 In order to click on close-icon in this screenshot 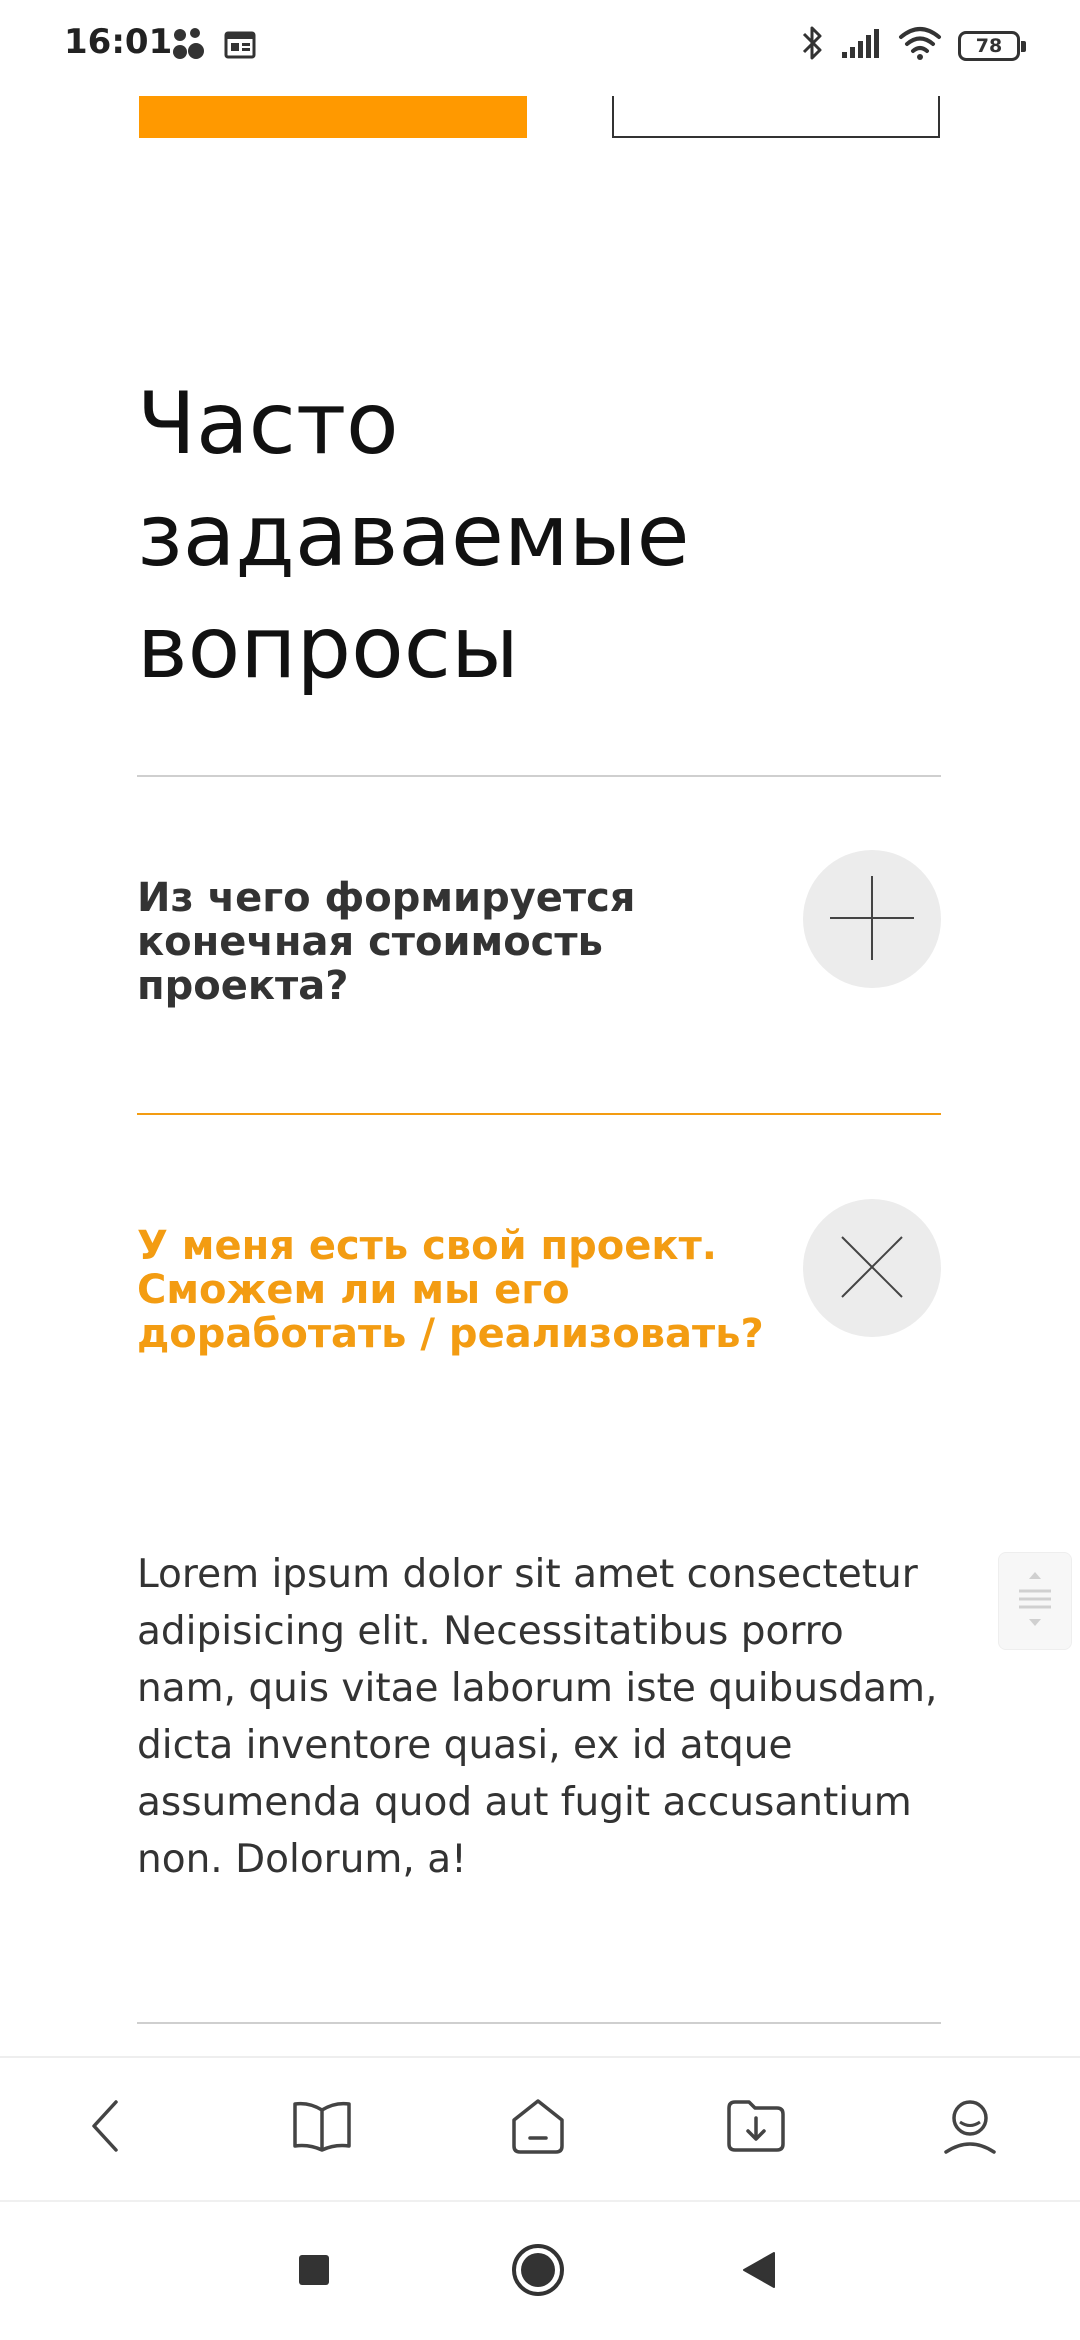, I will do `click(872, 1268)`.